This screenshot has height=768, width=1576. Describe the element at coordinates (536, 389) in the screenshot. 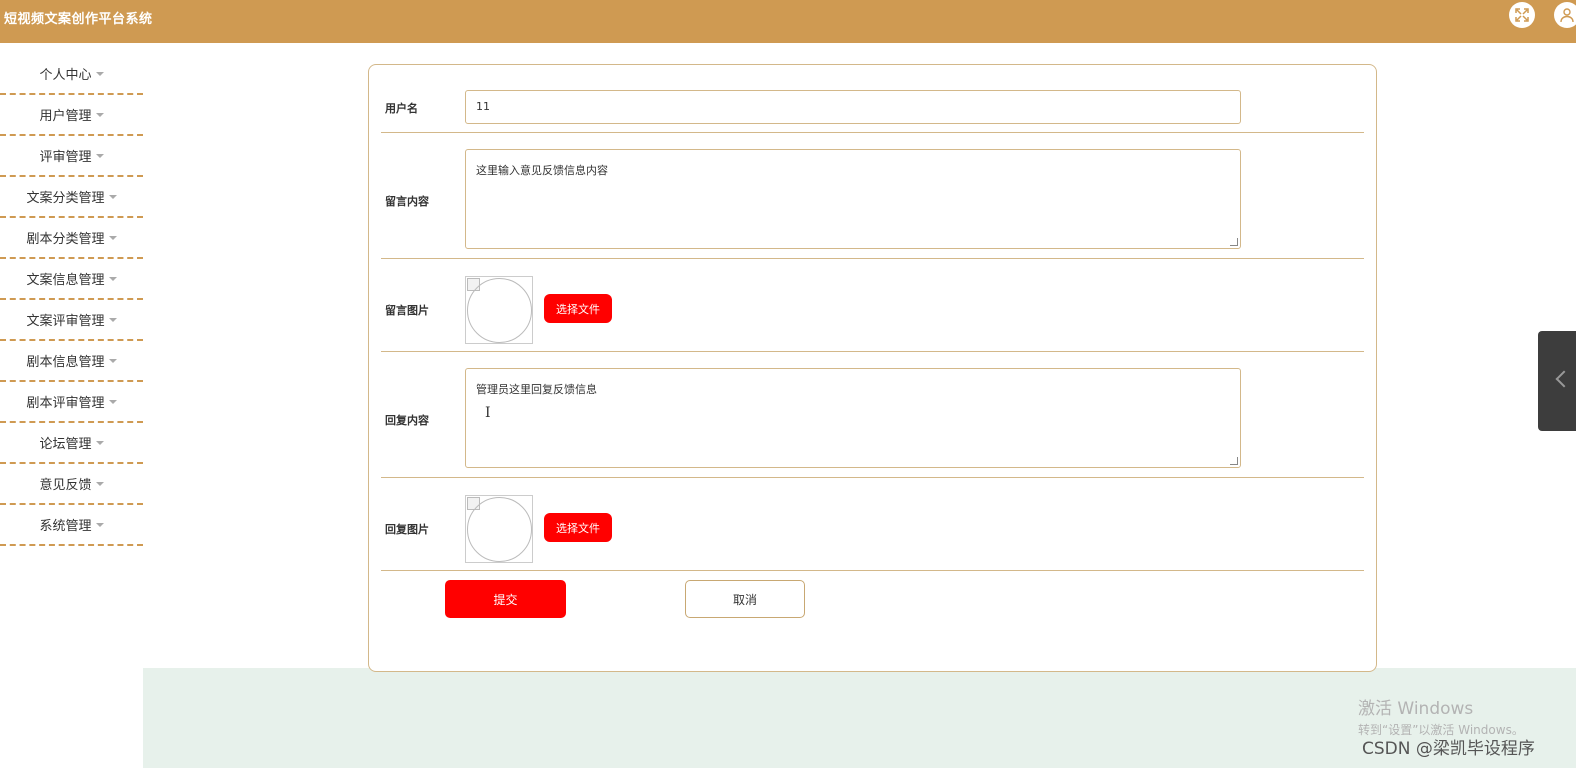

I see `reply-text: 管理员这里回复反馈信息` at that location.